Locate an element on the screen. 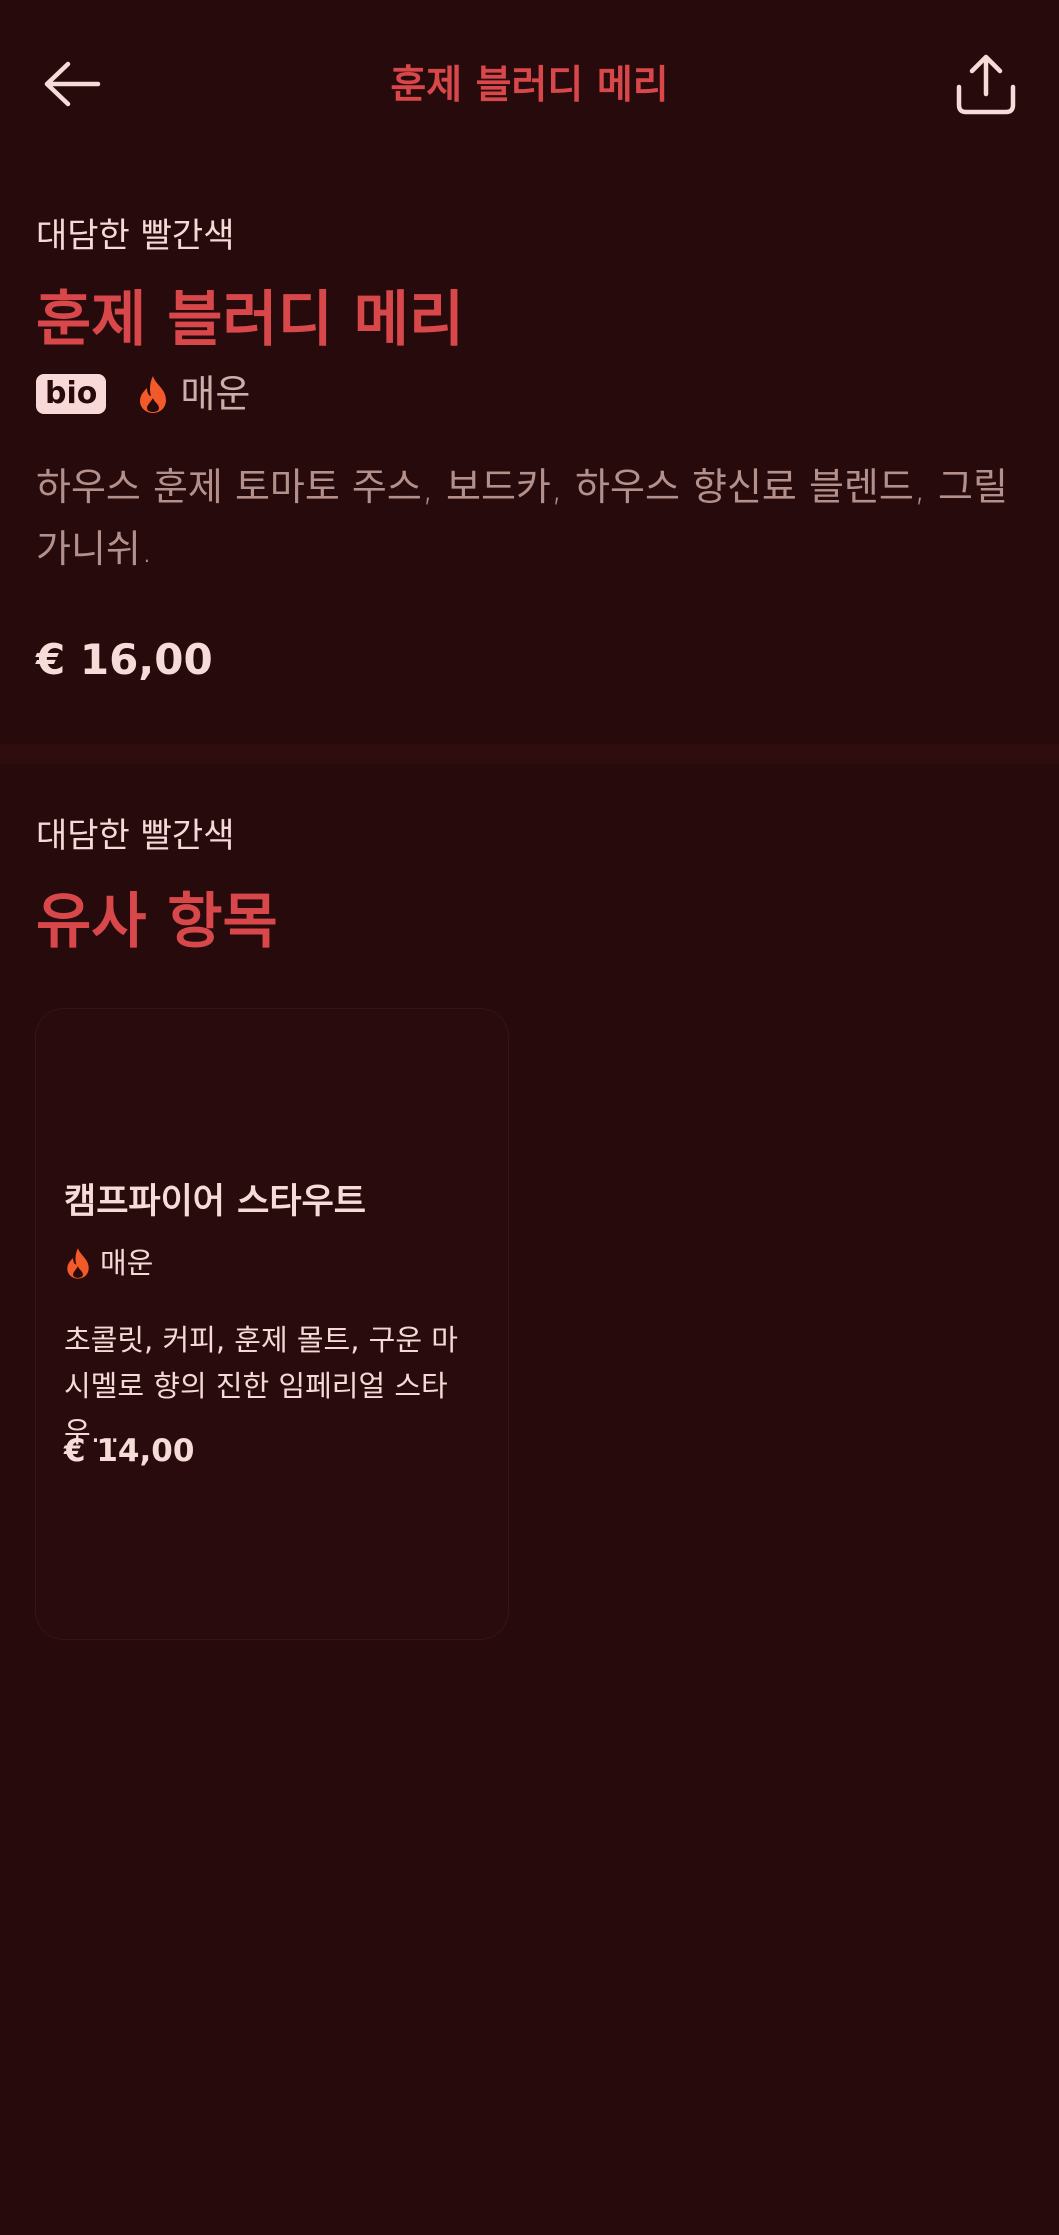  back-button is located at coordinates (72, 84).